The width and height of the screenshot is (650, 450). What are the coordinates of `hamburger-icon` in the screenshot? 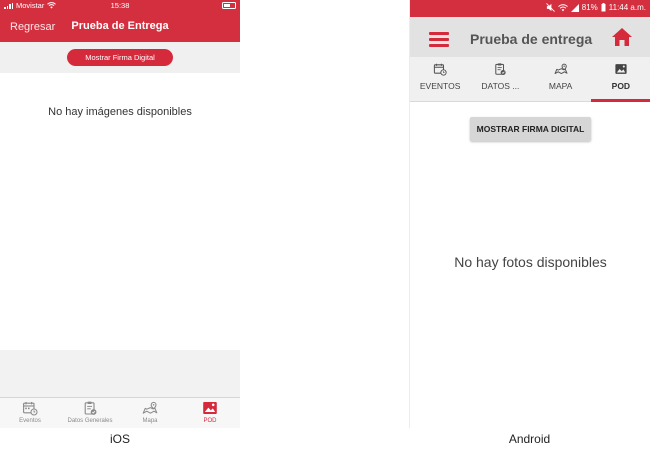 It's located at (439, 39).